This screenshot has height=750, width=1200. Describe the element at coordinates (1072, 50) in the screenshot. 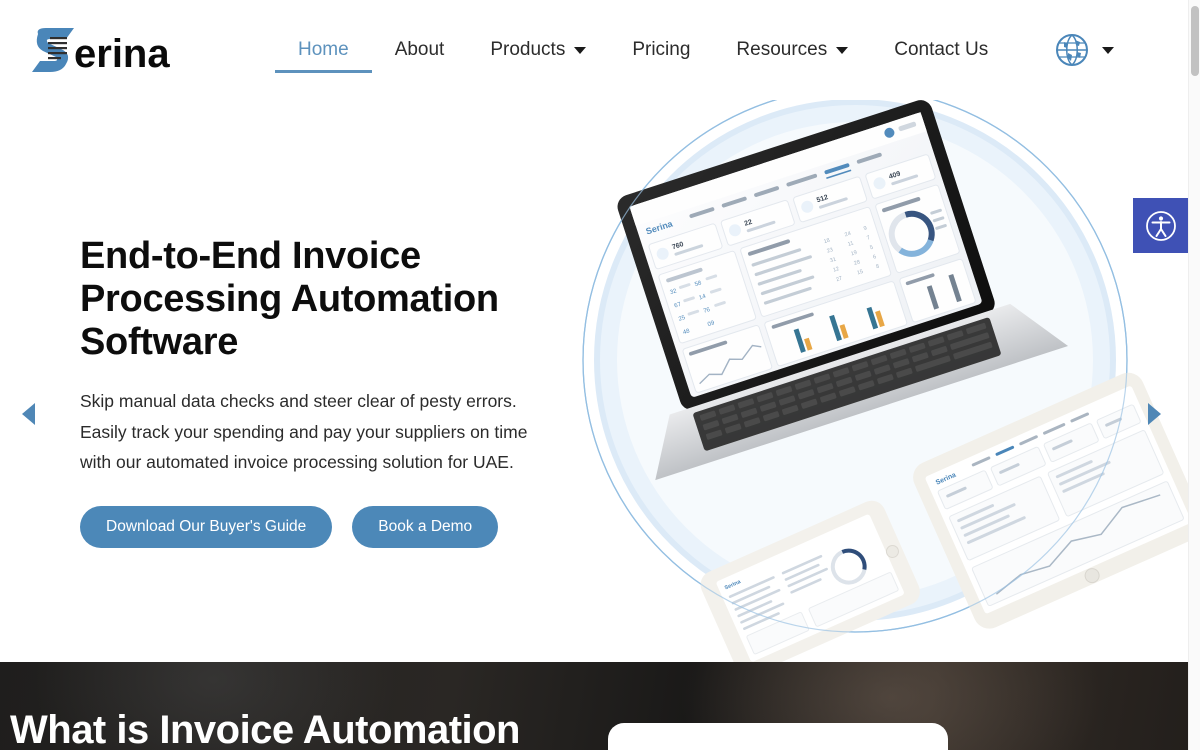

I see `globe-icon` at that location.